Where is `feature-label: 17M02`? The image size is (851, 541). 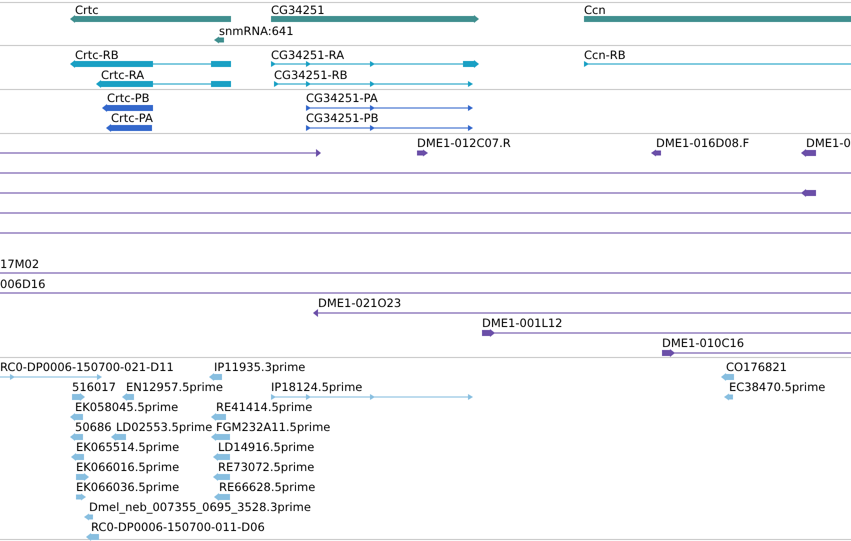 feature-label: 17M02 is located at coordinates (20, 264).